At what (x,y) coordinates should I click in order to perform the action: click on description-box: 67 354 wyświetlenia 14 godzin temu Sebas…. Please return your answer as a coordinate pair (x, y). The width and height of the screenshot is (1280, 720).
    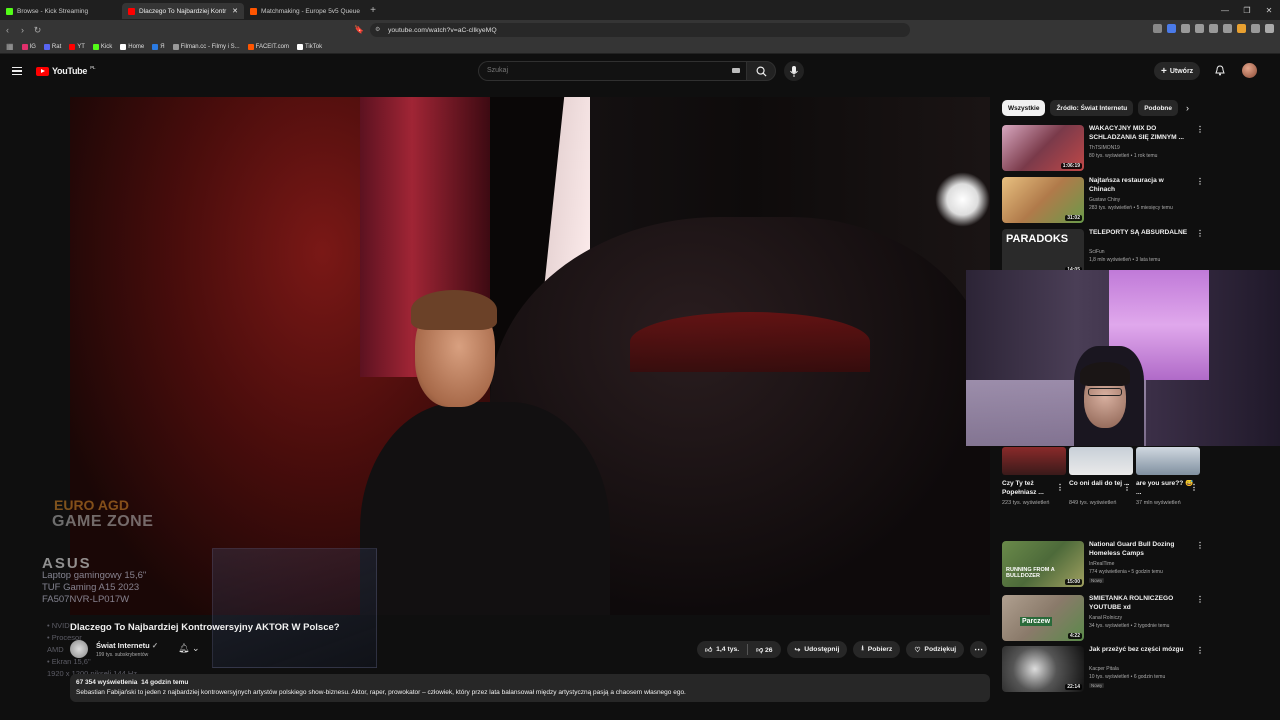
    Looking at the image, I should click on (530, 688).